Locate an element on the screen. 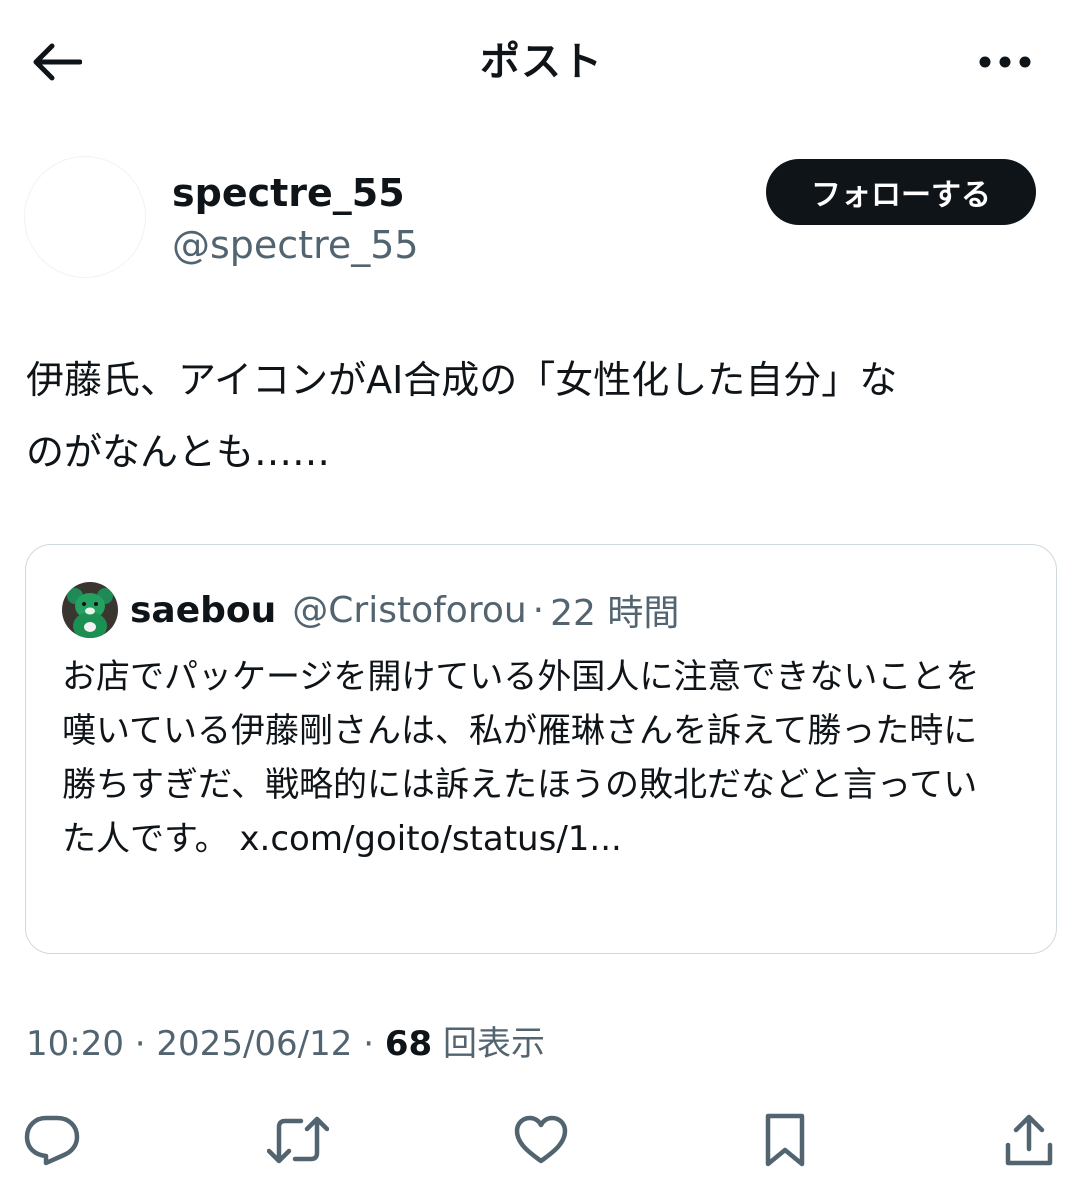 This screenshot has width=1083, height=1200. like-button is located at coordinates (541, 1140).